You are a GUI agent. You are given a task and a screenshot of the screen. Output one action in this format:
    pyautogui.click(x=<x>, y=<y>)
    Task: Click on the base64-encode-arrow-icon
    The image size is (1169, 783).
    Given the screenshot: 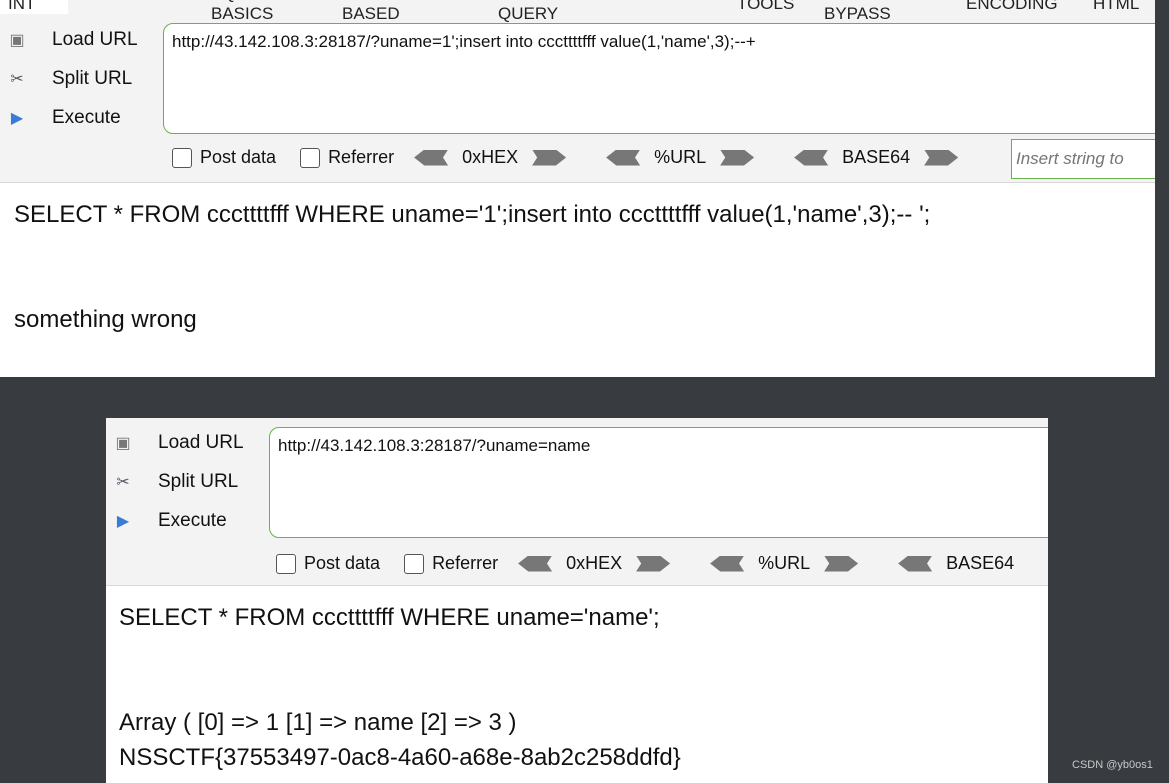 What is the action you would take?
    pyautogui.click(x=941, y=157)
    